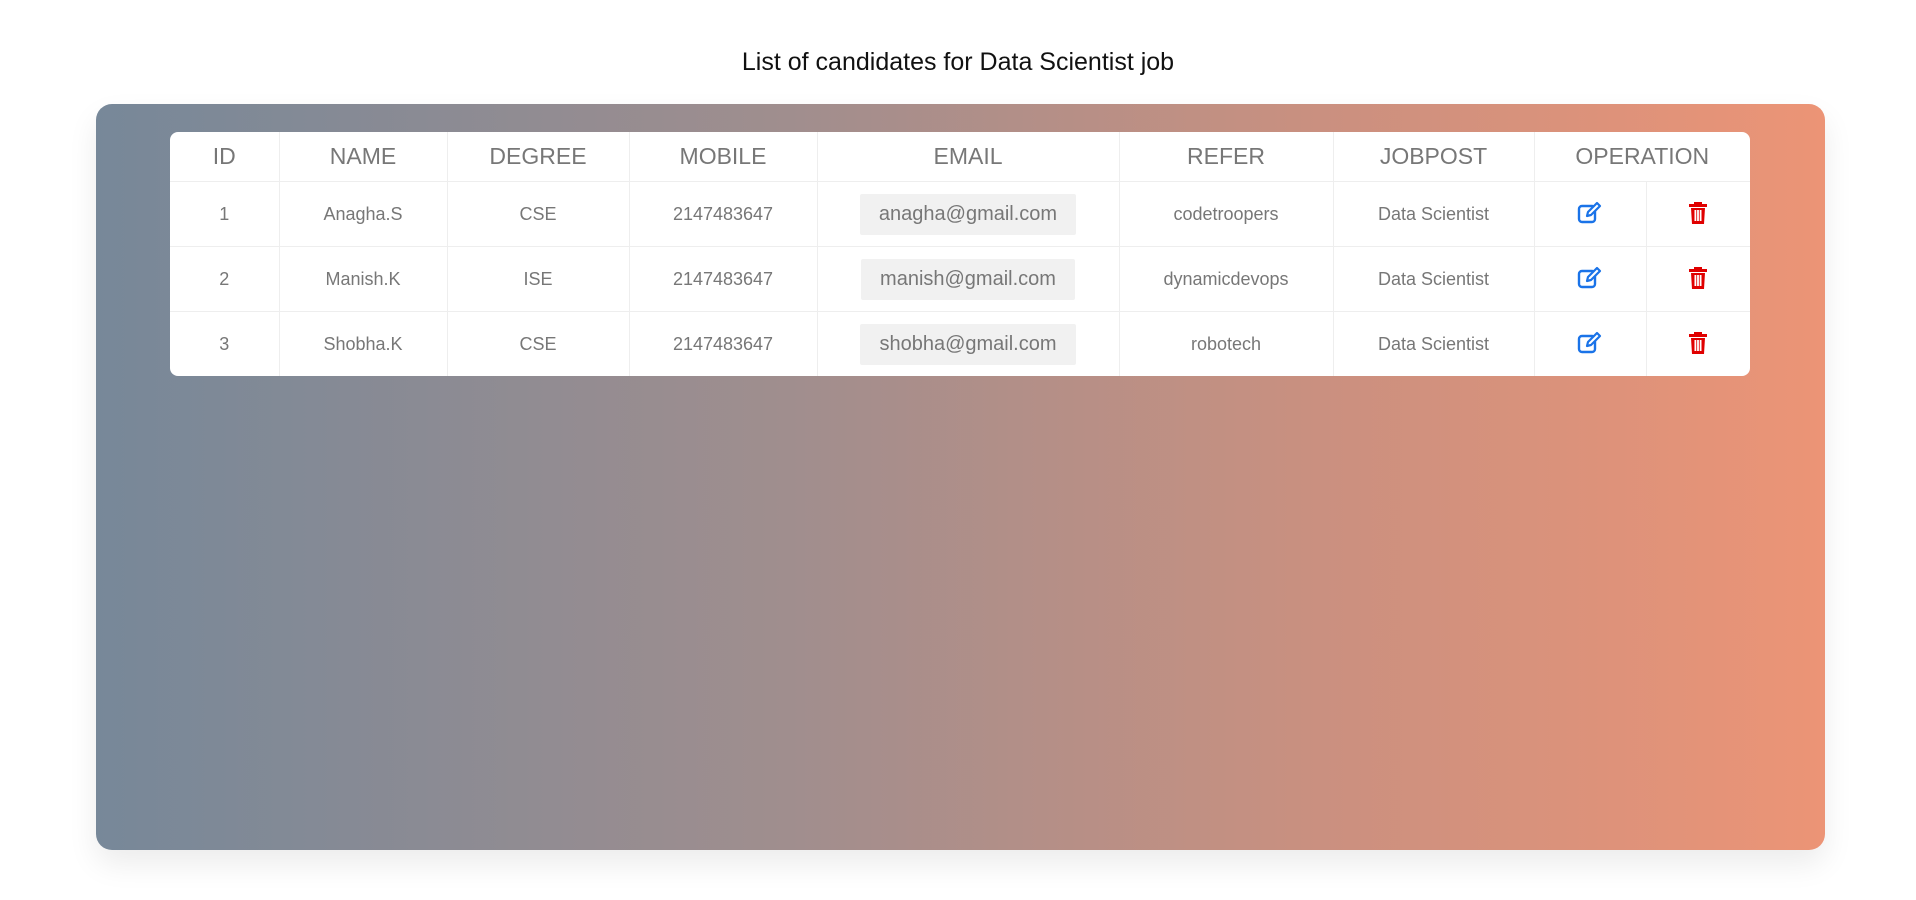 The width and height of the screenshot is (1916, 900). I want to click on header-id: ID, so click(225, 157).